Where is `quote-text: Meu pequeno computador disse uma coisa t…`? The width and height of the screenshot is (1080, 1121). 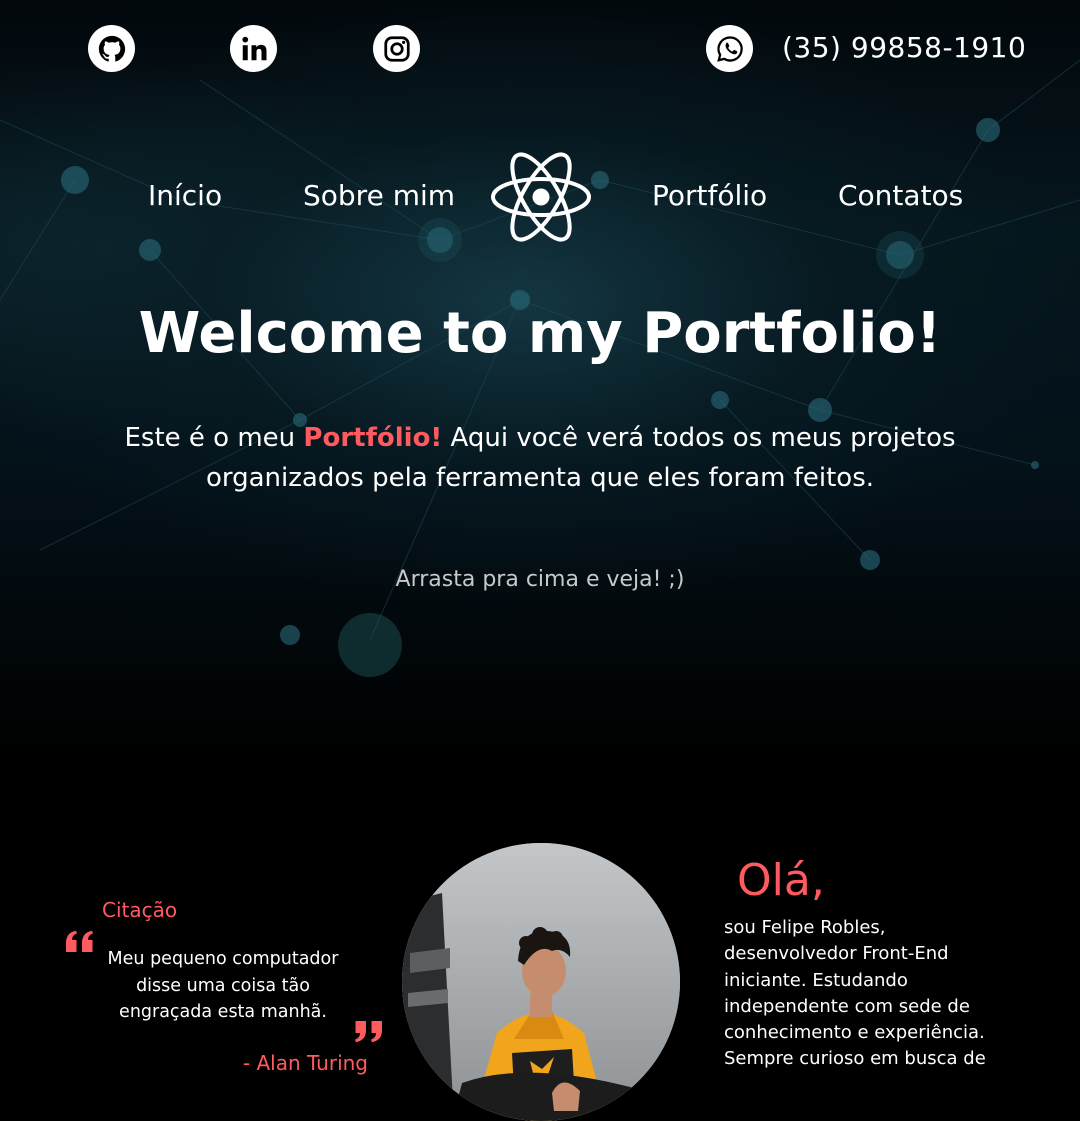 quote-text: Meu pequeno computador disse uma coisa t… is located at coordinates (223, 985).